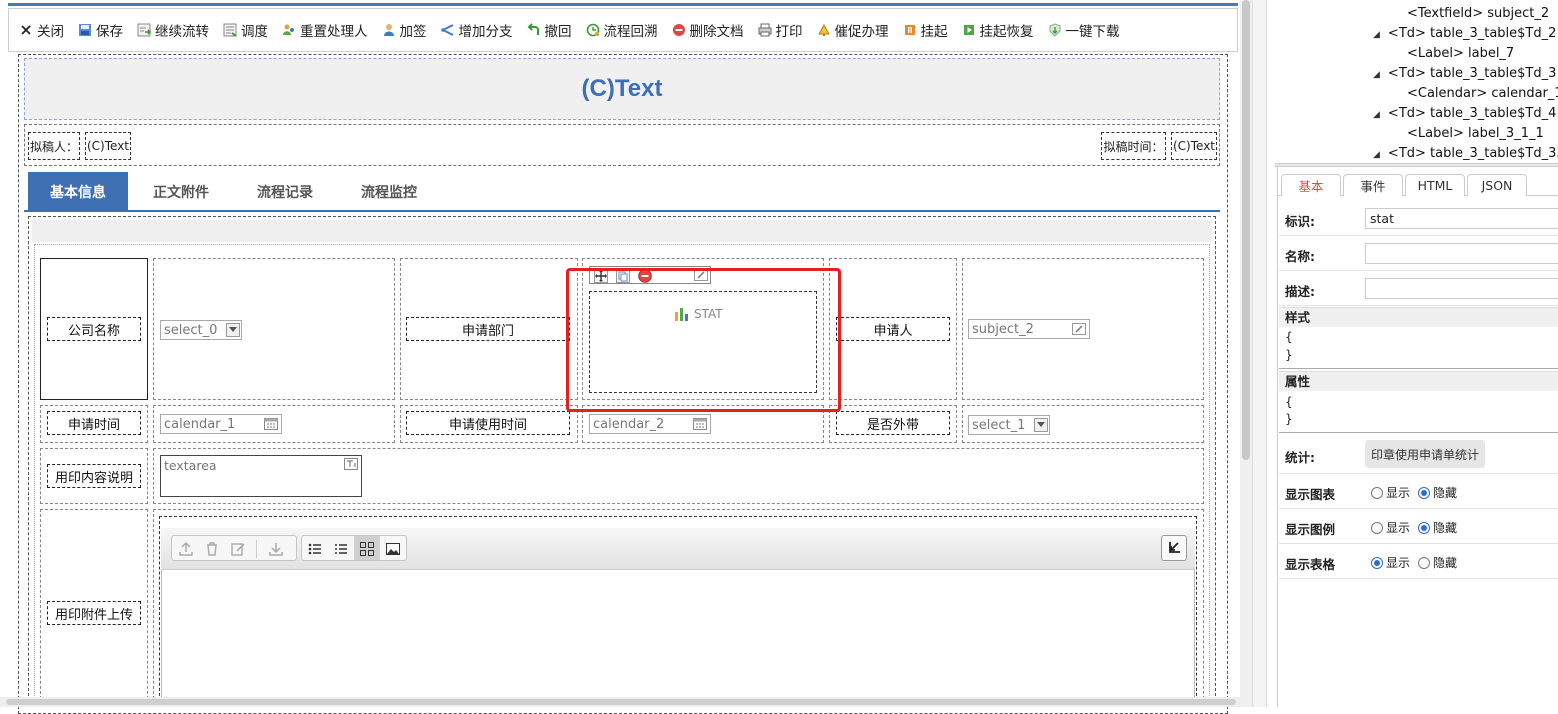 The height and width of the screenshot is (714, 1558). What do you see at coordinates (94, 613) in the screenshot?
I see `attach-label: 用印附件上传` at bounding box center [94, 613].